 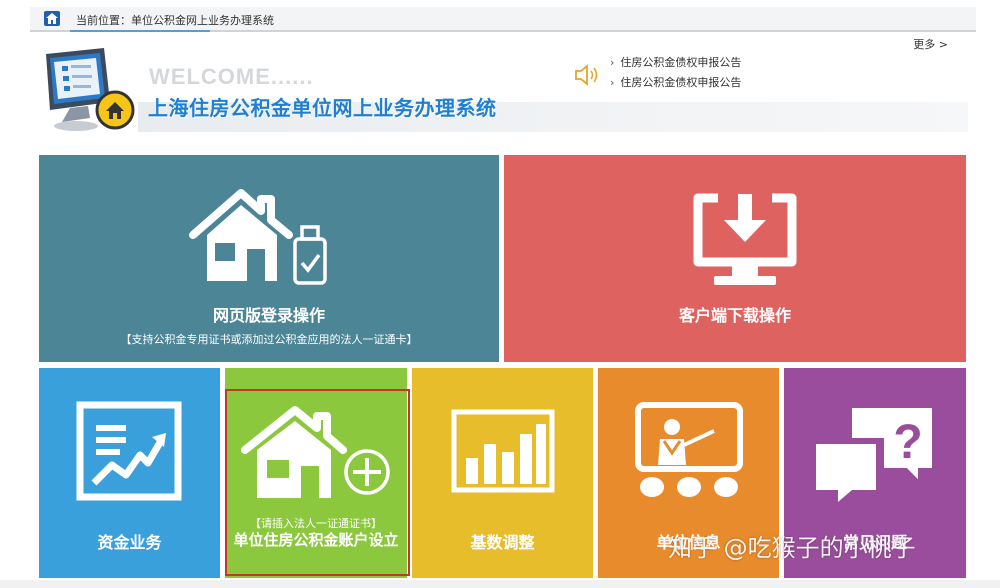 What do you see at coordinates (500, 584) in the screenshot?
I see `bottom-bar` at bounding box center [500, 584].